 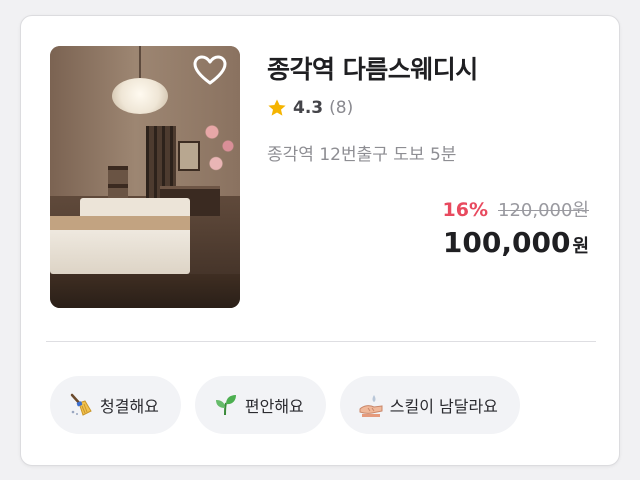 What do you see at coordinates (372, 69) in the screenshot?
I see `shop-name: 종각역 다름스웨디시` at bounding box center [372, 69].